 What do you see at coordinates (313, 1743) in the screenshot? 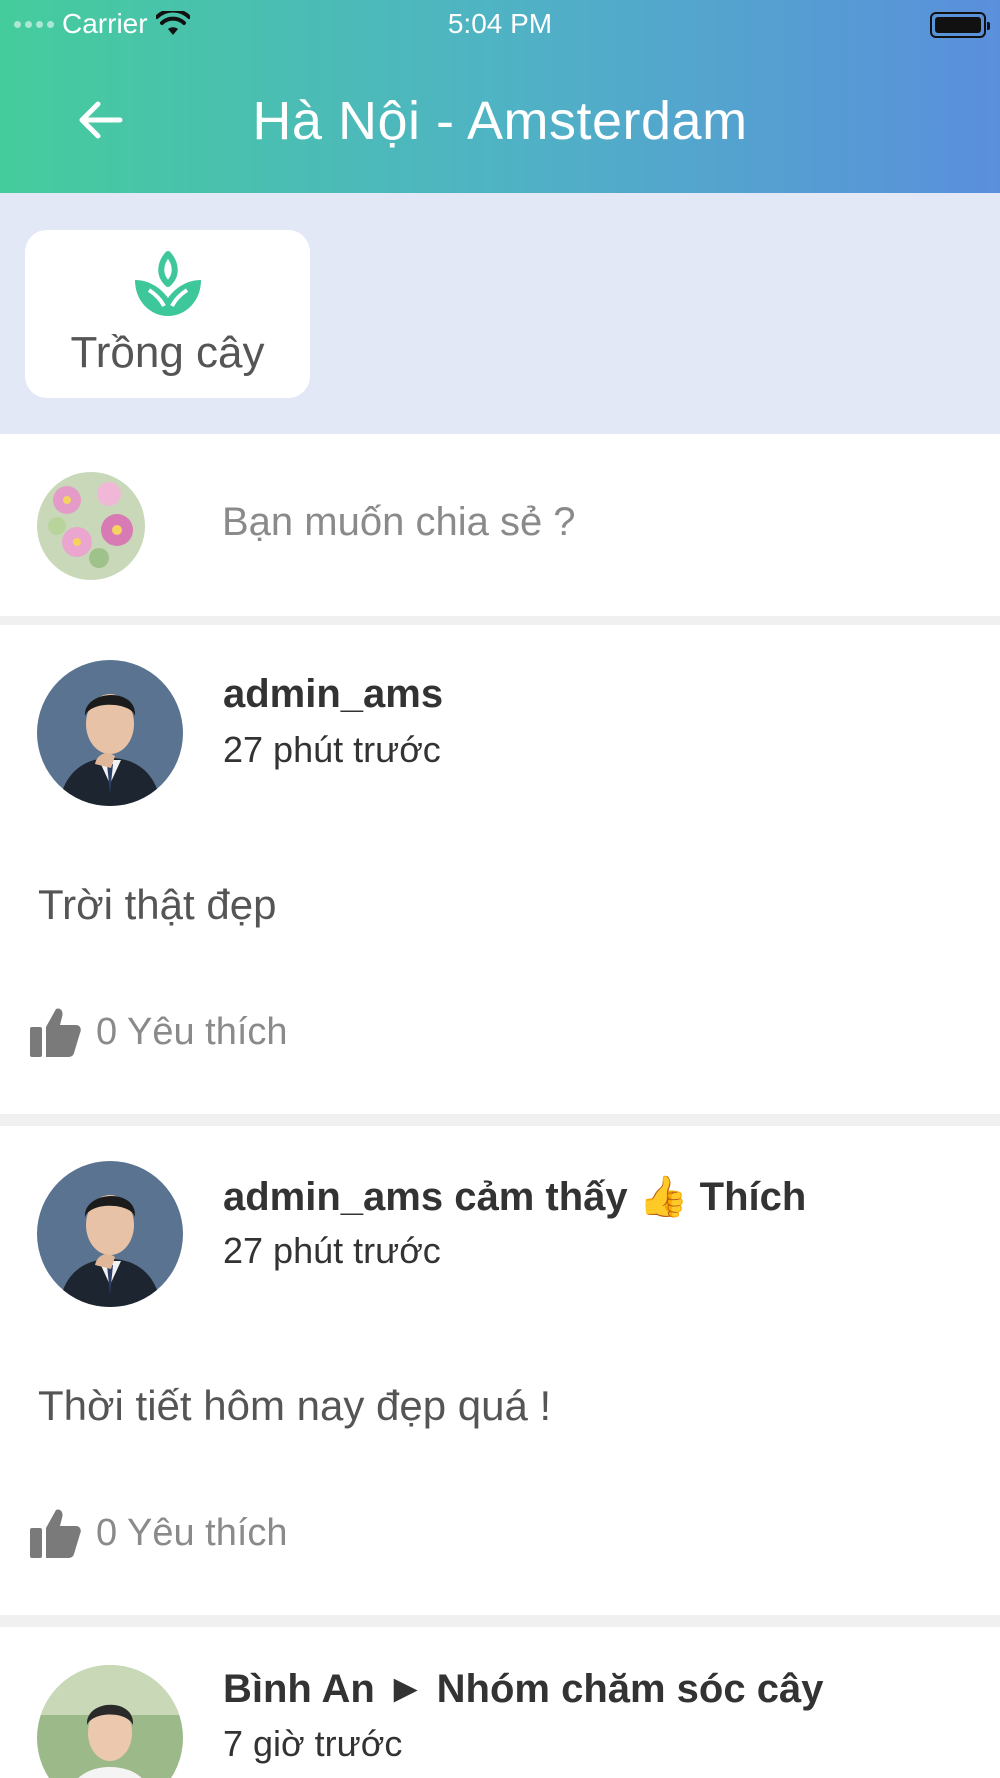
I see `post-time: 7 giờ trước` at bounding box center [313, 1743].